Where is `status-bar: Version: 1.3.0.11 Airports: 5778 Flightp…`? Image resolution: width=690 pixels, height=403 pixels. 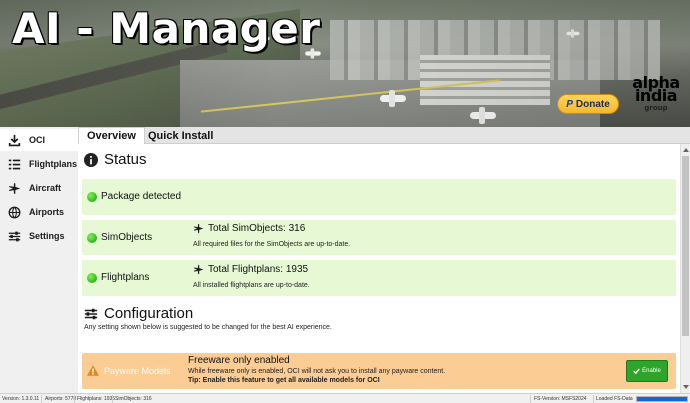 status-bar: Version: 1.3.0.11 Airports: 5778 Flightp… is located at coordinates (345, 398).